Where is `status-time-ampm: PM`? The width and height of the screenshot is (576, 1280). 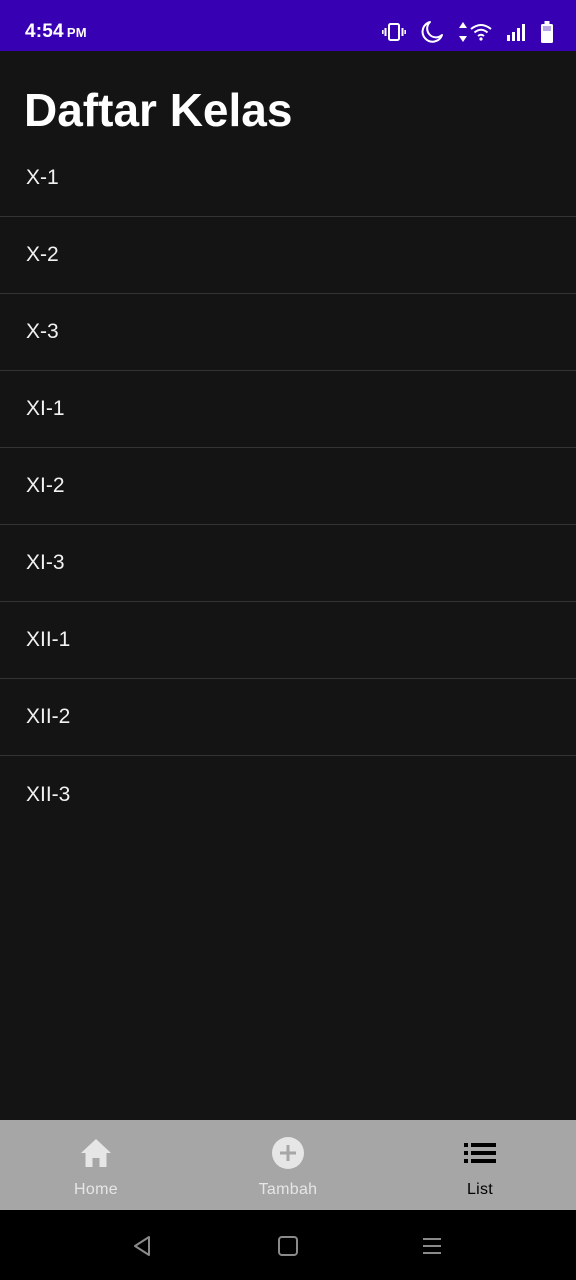
status-time-ampm: PM is located at coordinates (76, 32).